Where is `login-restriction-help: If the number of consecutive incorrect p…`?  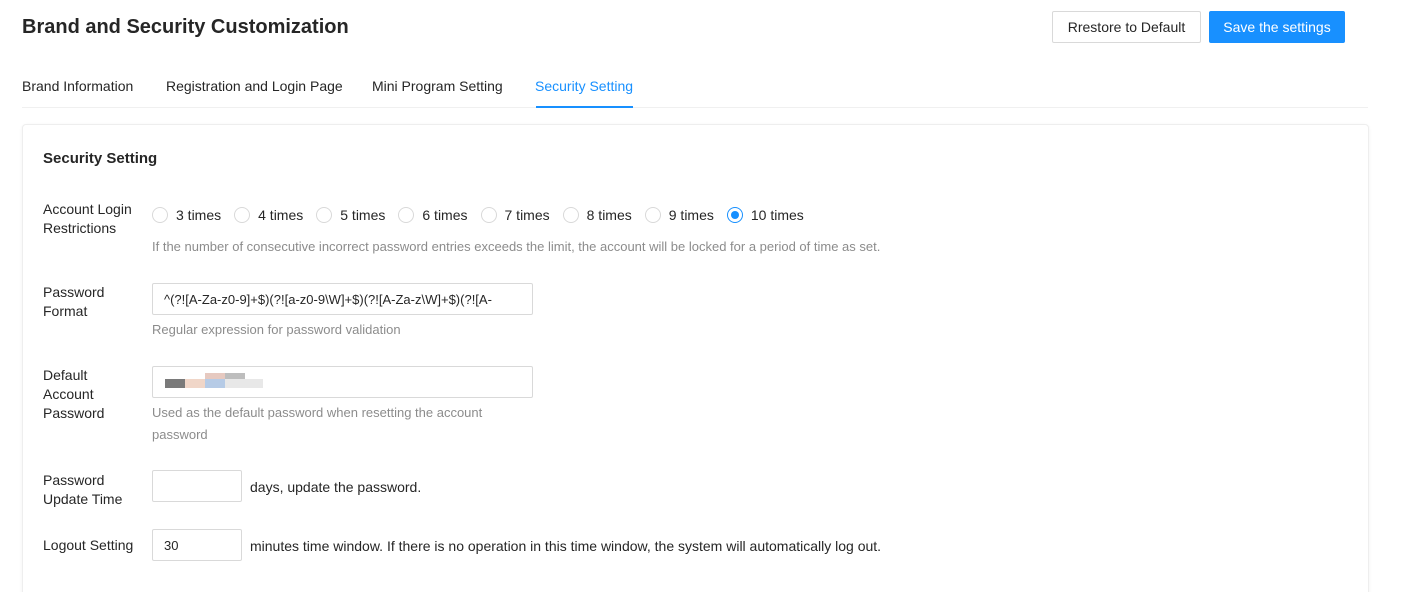 login-restriction-help: If the number of consecutive incorrect p… is located at coordinates (516, 246).